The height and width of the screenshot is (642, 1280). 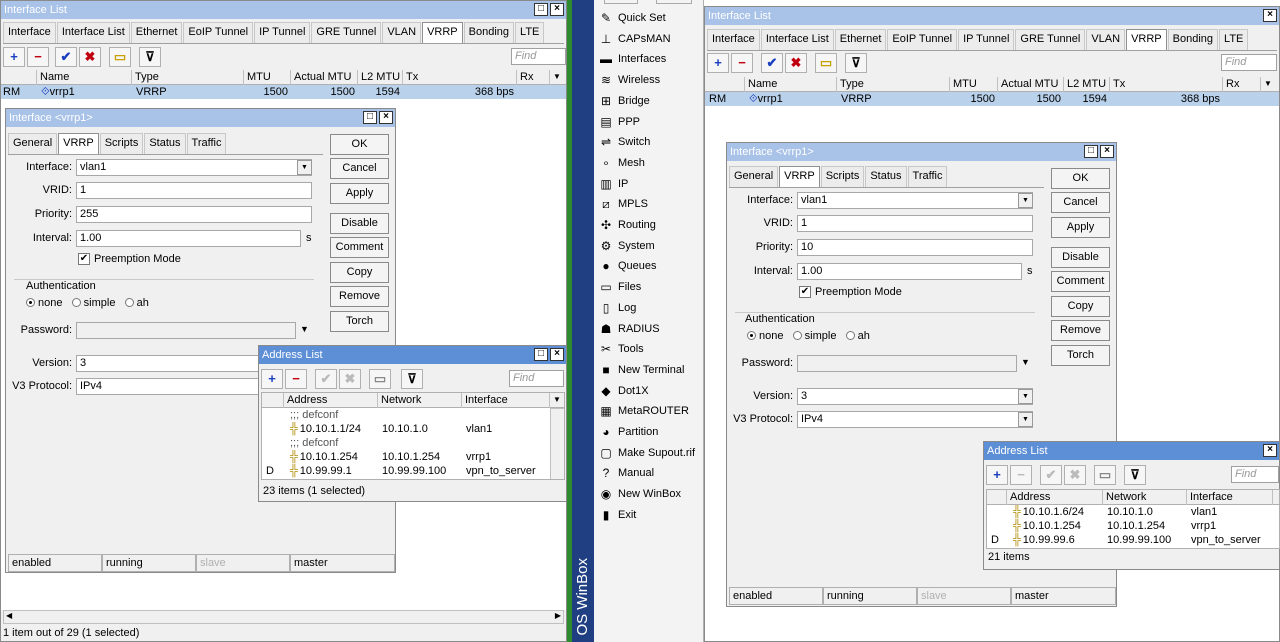 What do you see at coordinates (658, 266) in the screenshot?
I see `menu-item-queues: ● Queues` at bounding box center [658, 266].